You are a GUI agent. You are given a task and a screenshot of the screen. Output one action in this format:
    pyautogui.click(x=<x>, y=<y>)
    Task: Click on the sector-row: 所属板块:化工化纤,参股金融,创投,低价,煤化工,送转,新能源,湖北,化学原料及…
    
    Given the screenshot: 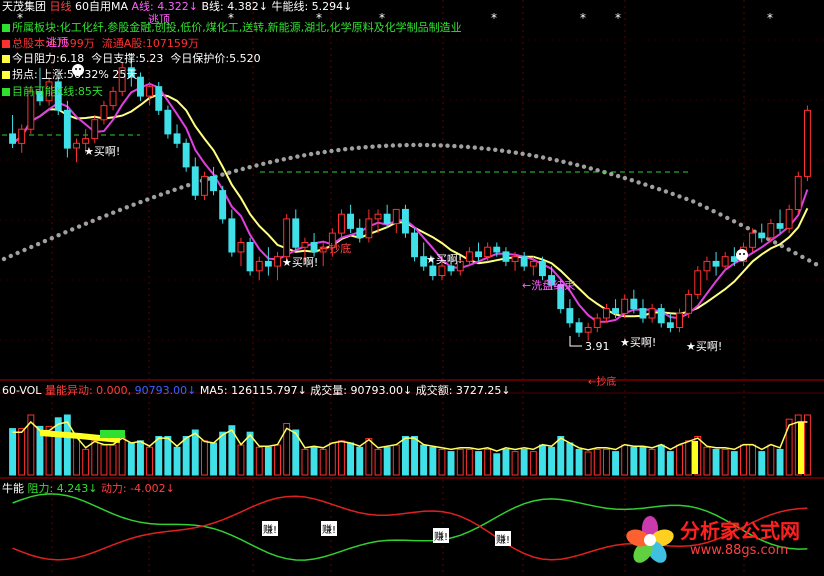 What is the action you would take?
    pyautogui.click(x=232, y=28)
    